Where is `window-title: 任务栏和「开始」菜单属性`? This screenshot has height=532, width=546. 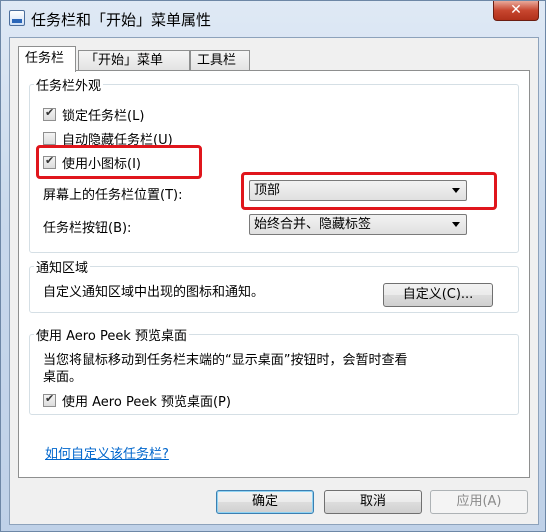 window-title: 任务栏和「开始」菜单属性 is located at coordinates (121, 20).